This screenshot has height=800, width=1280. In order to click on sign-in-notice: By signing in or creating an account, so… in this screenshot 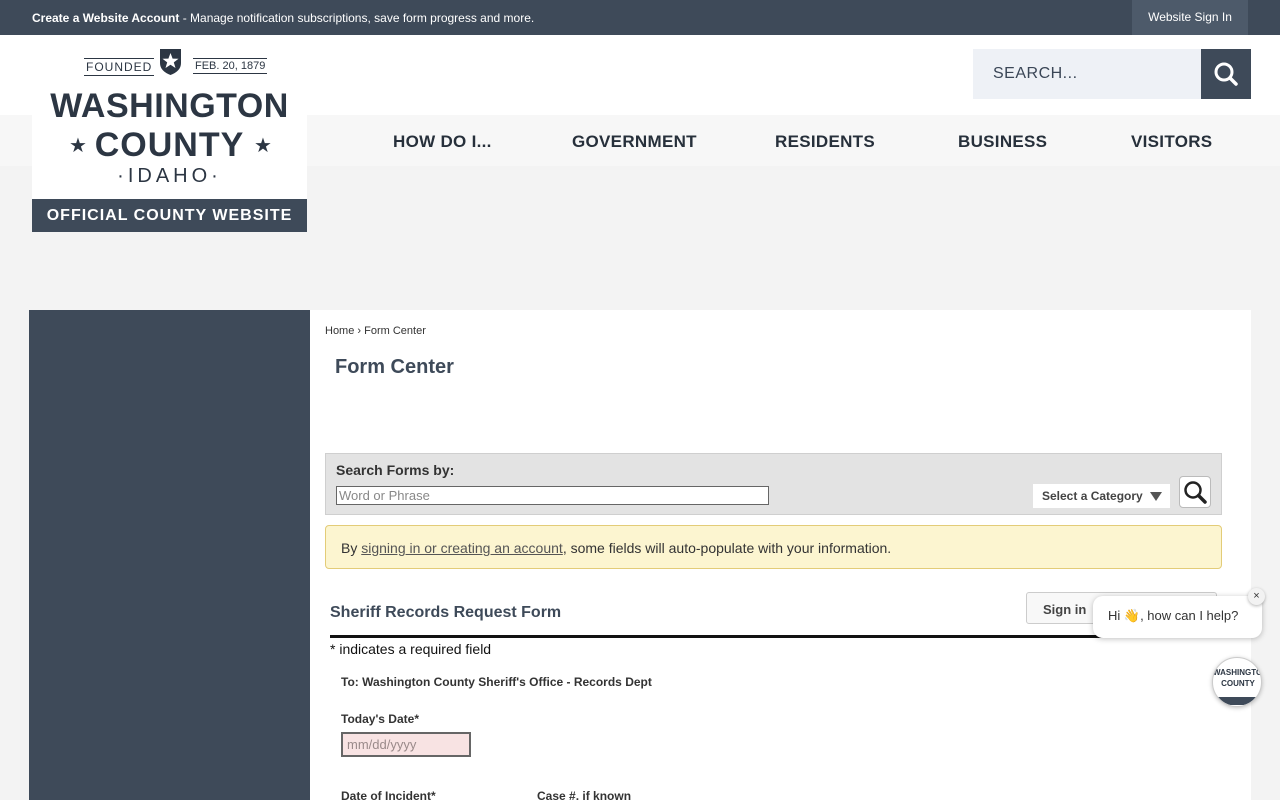, I will do `click(773, 547)`.